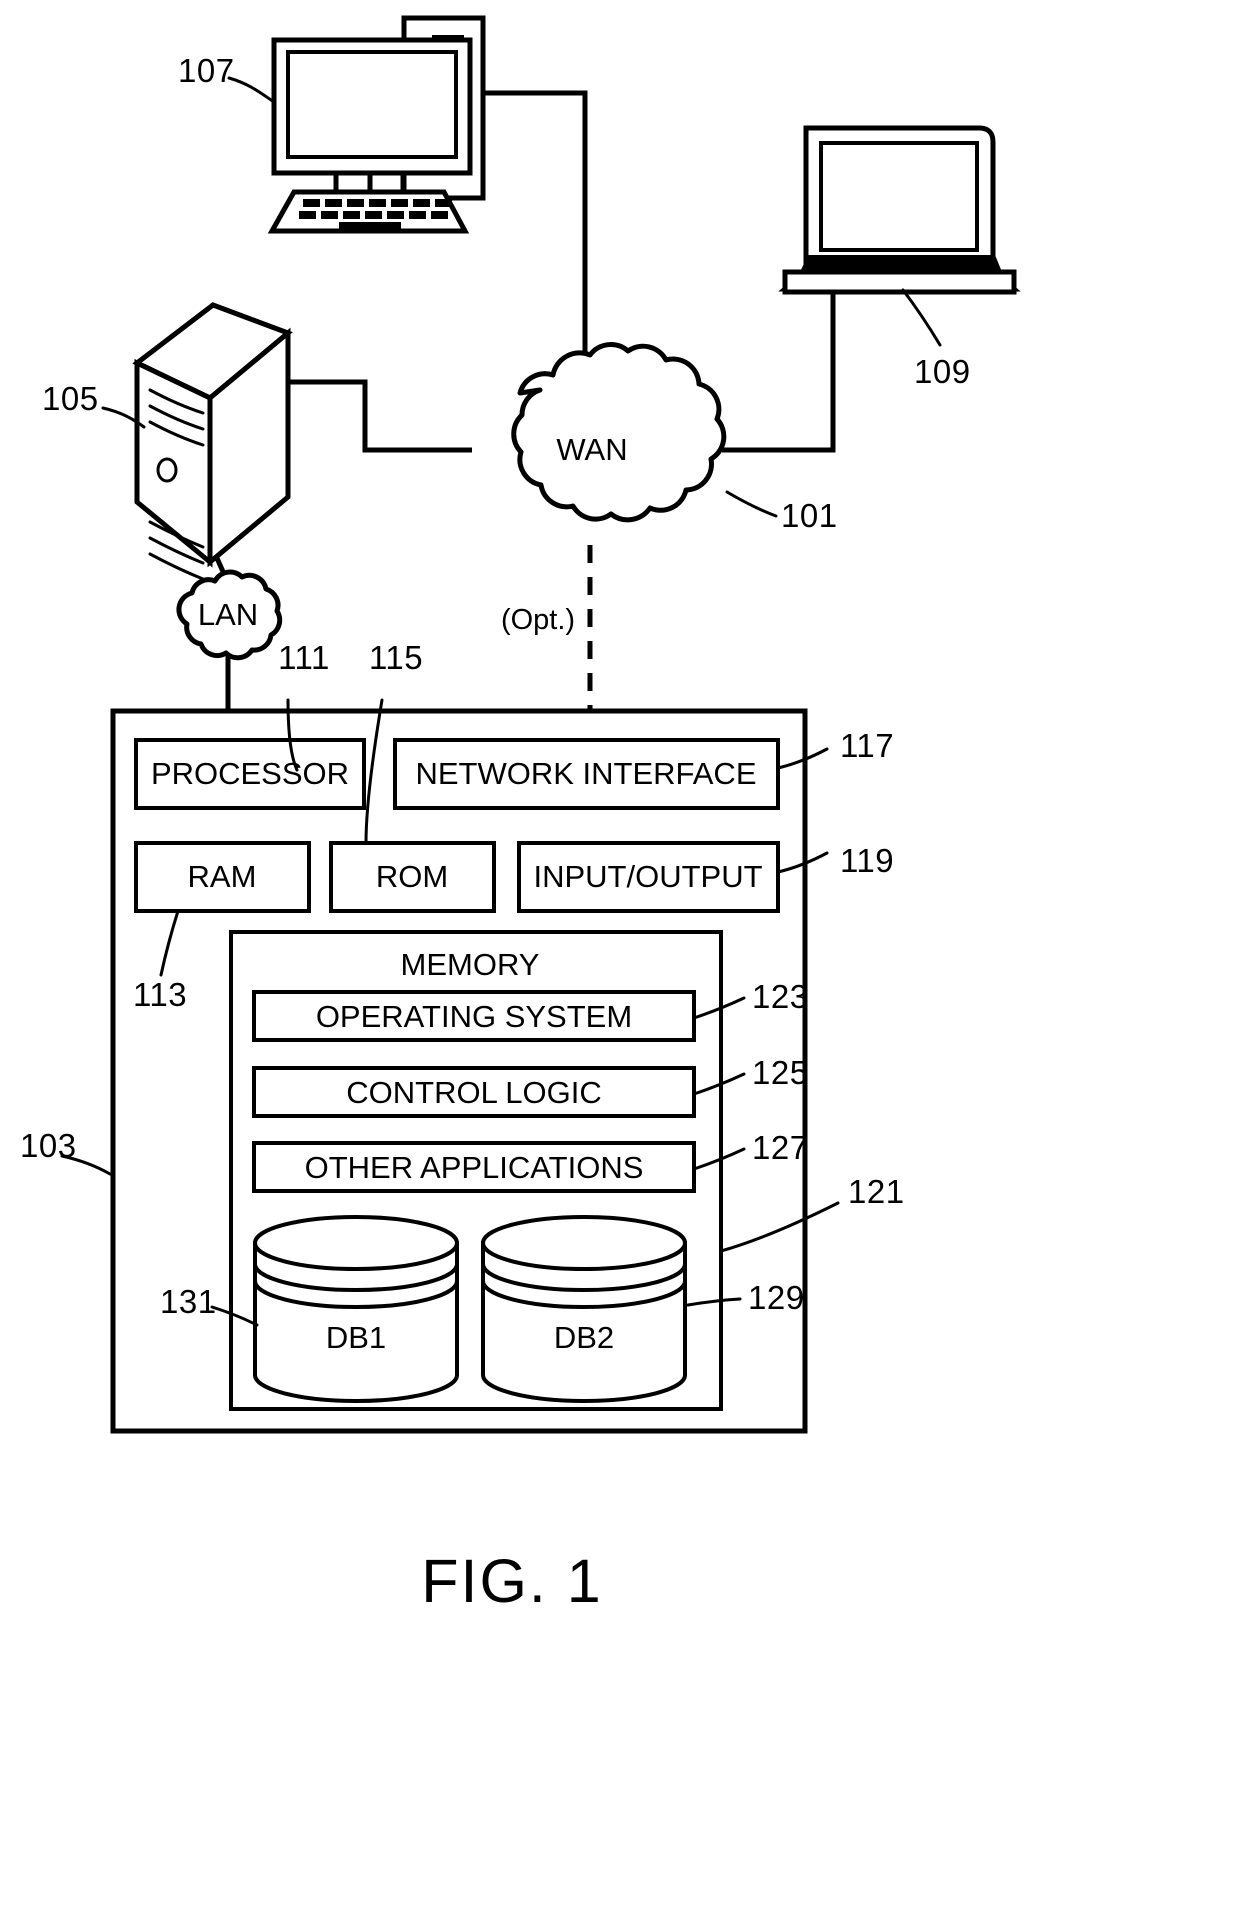 The image size is (1240, 1913). What do you see at coordinates (584, 1337) in the screenshot?
I see `db2-label: DB2` at bounding box center [584, 1337].